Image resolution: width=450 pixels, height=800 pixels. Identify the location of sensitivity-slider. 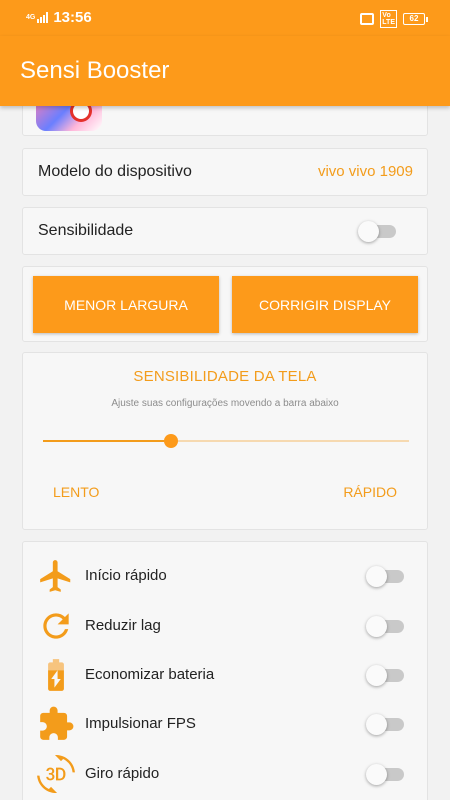
(226, 441).